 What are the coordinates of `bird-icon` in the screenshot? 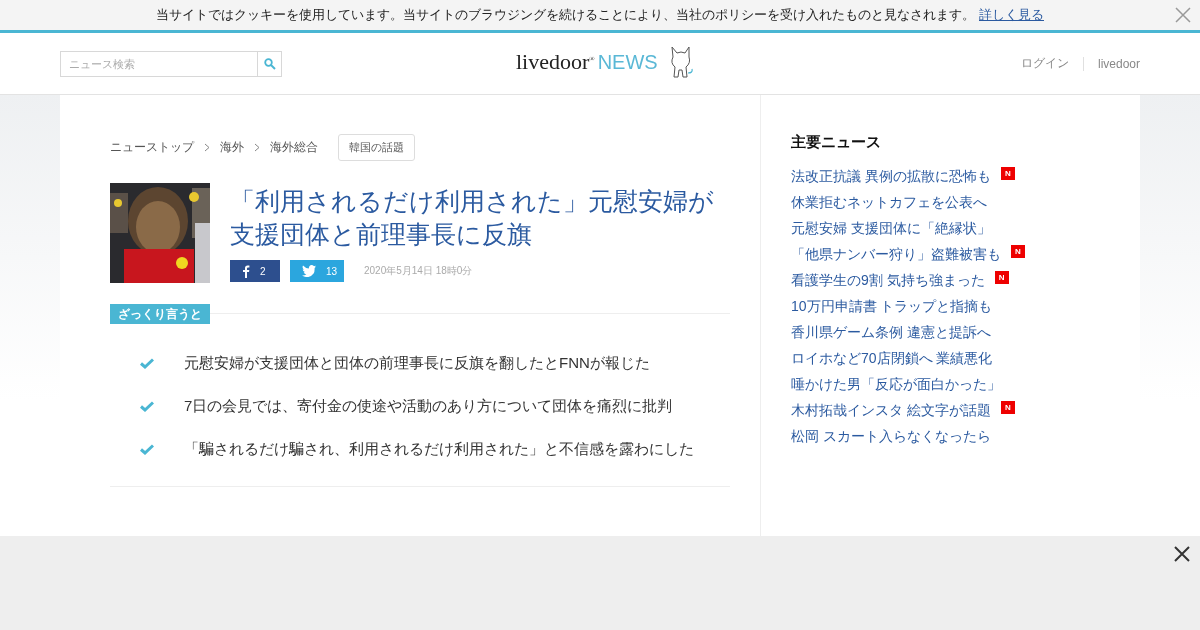 It's located at (309, 271).